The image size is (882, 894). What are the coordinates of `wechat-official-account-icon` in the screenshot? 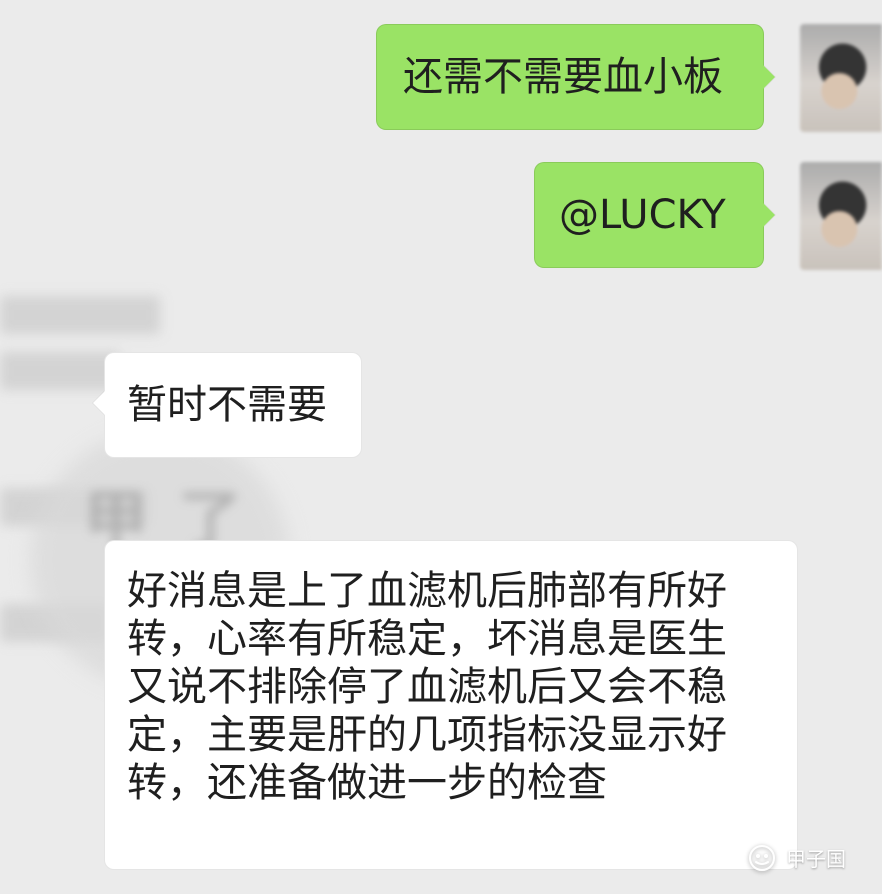 It's located at (762, 858).